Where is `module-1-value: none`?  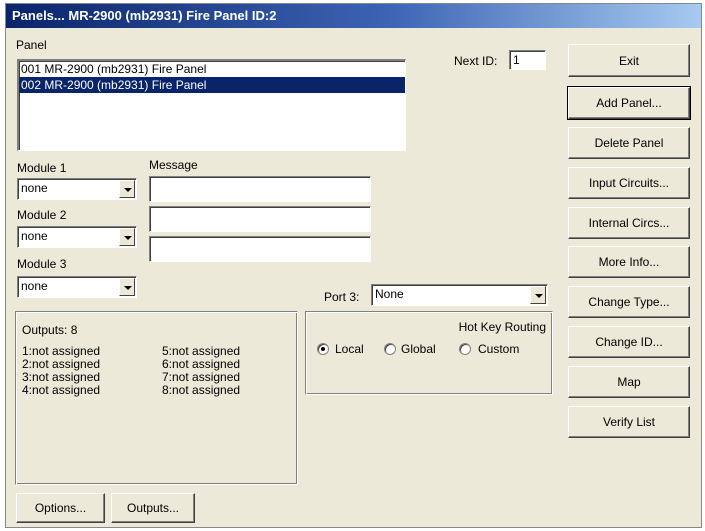 module-1-value: none is located at coordinates (34, 188).